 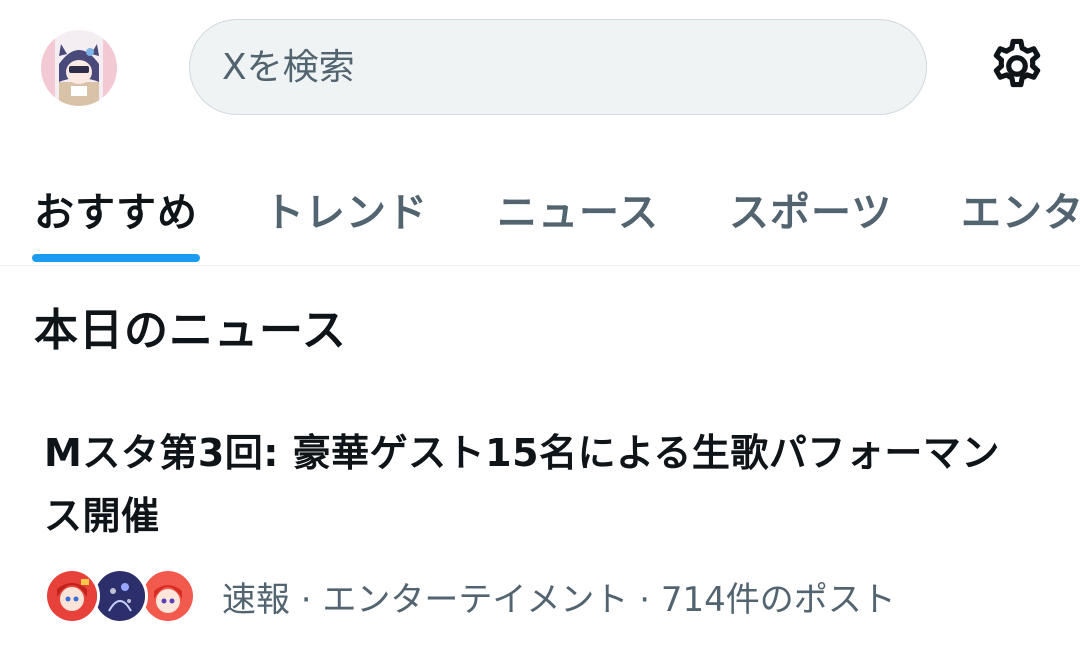 I want to click on poster-avatars, so click(x=124, y=596).